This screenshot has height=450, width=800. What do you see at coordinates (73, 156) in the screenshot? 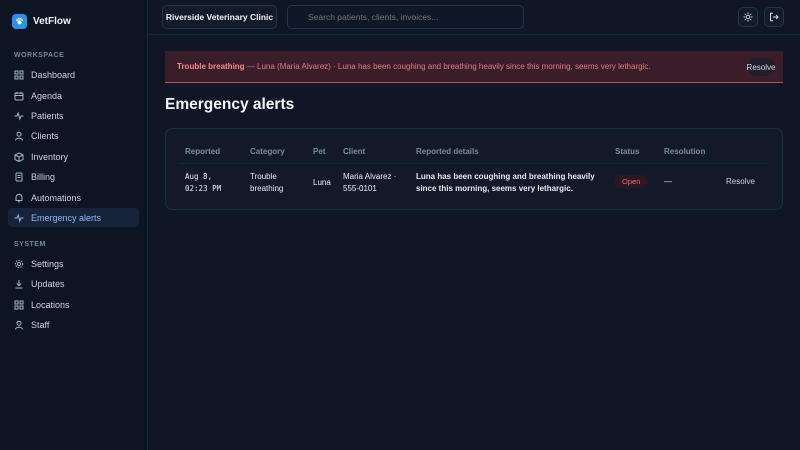
I see `sidebar-item-inventory: Inventory` at bounding box center [73, 156].